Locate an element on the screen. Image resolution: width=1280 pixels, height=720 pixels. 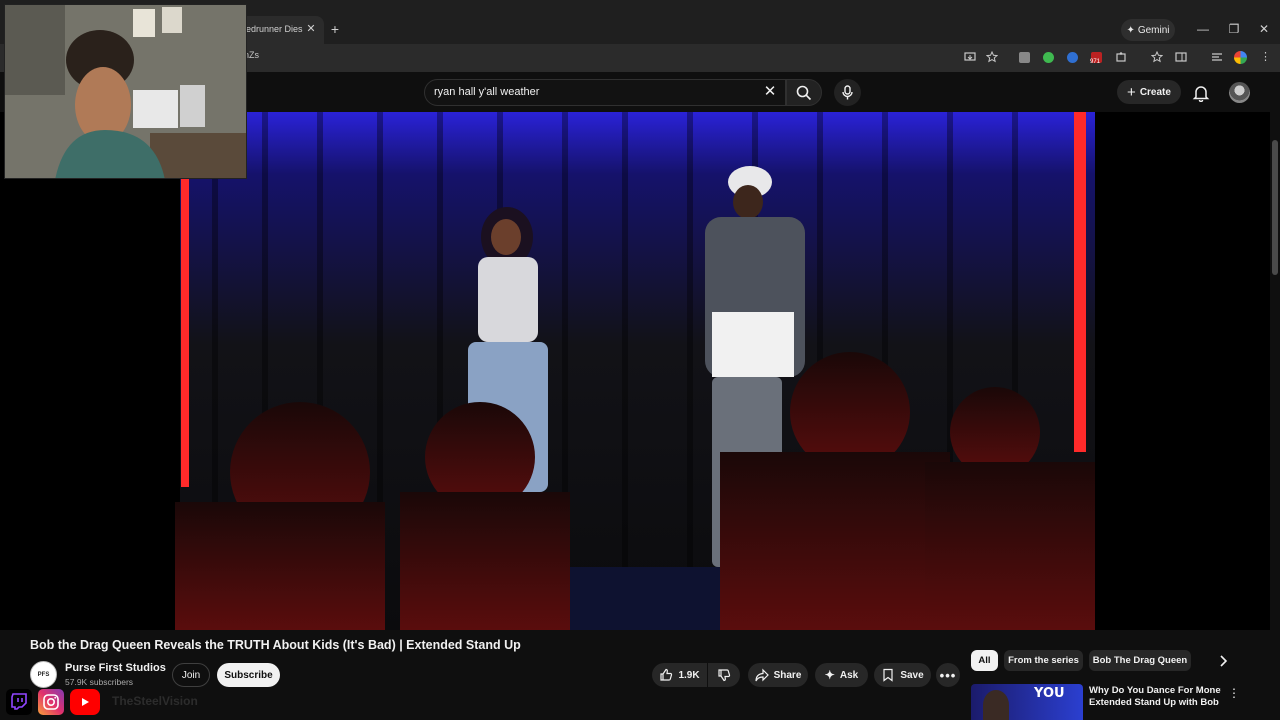
new-tab-button: + is located at coordinates (335, 29).